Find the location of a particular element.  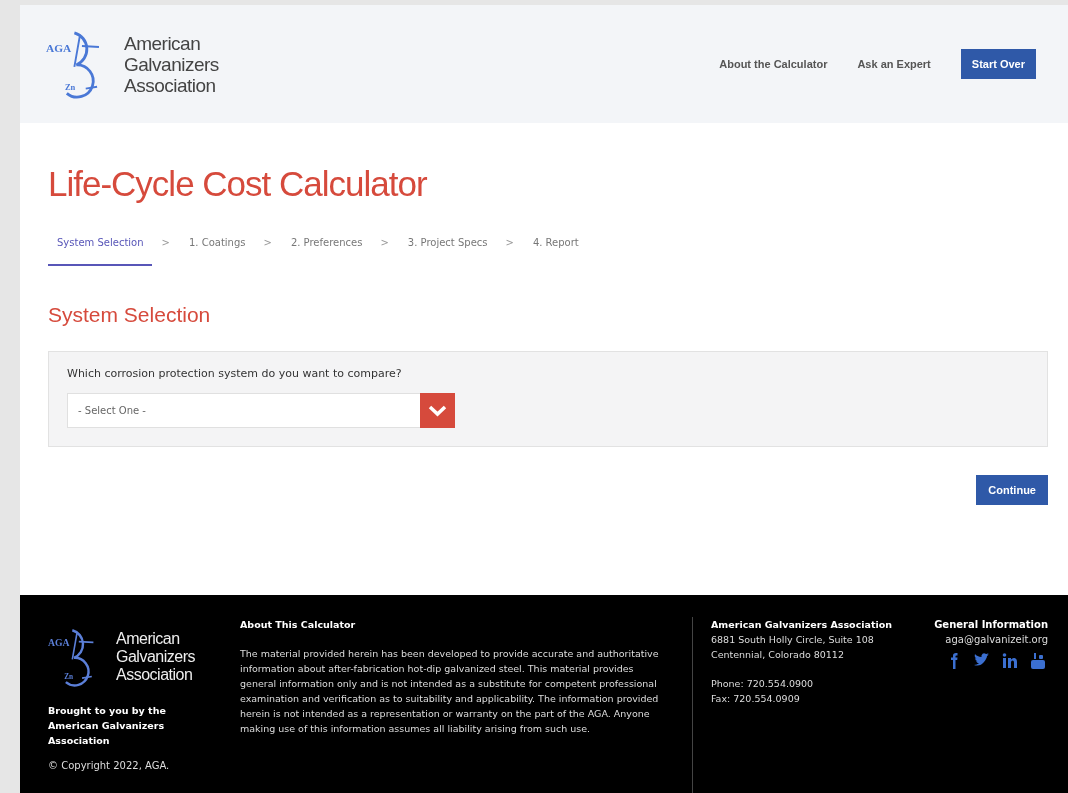

page-title: Life-Cycle Cost Calculator is located at coordinates (238, 184).